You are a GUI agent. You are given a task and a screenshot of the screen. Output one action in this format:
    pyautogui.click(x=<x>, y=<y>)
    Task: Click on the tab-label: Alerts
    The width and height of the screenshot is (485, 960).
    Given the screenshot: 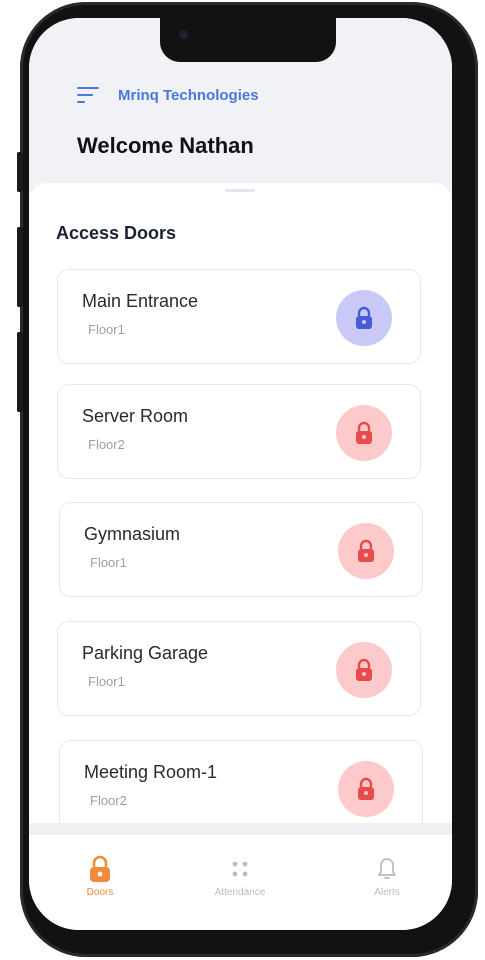 What is the action you would take?
    pyautogui.click(x=387, y=892)
    